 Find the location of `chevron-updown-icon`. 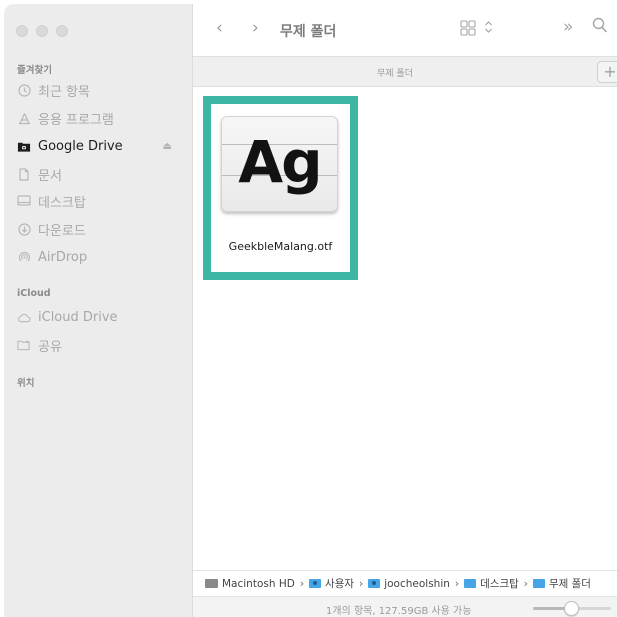

chevron-updown-icon is located at coordinates (488, 29).